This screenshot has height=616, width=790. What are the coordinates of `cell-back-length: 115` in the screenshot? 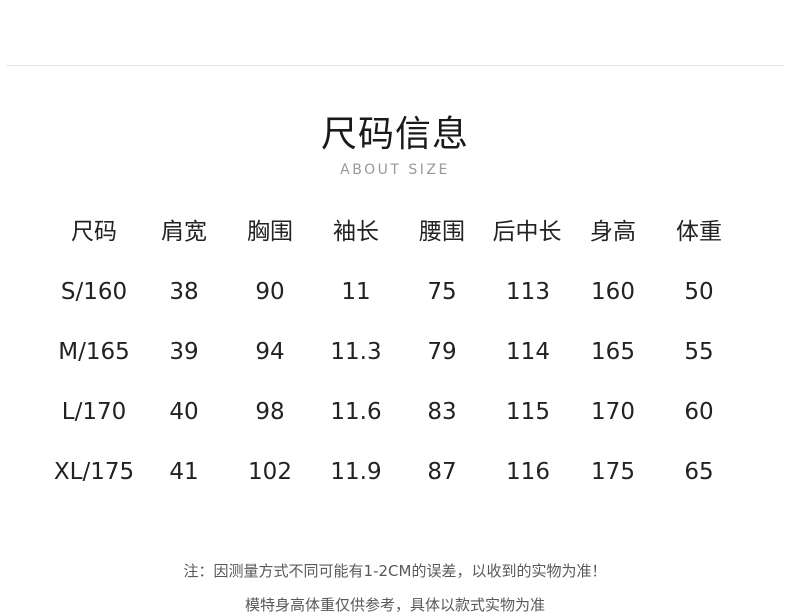 It's located at (528, 412).